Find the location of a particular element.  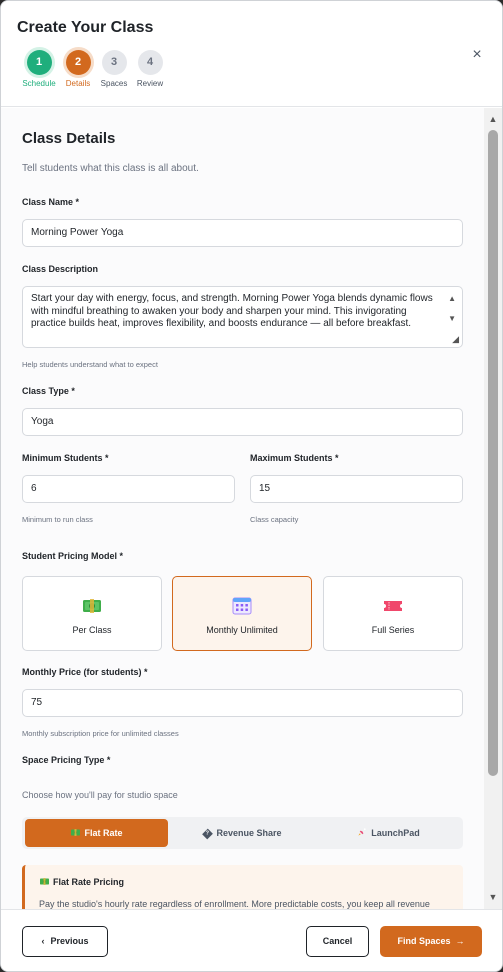

step-review: 4 Review is located at coordinates (150, 69).